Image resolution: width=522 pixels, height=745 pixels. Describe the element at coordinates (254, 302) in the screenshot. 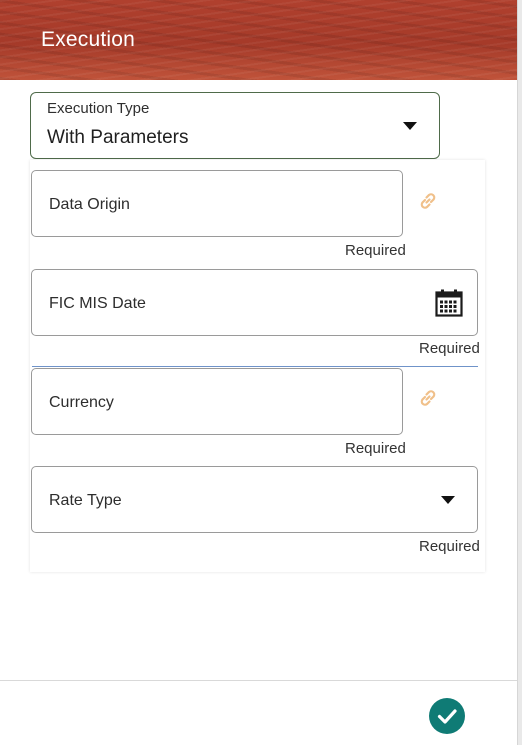

I see `fic-mis-date-field: FIC MIS Date` at that location.